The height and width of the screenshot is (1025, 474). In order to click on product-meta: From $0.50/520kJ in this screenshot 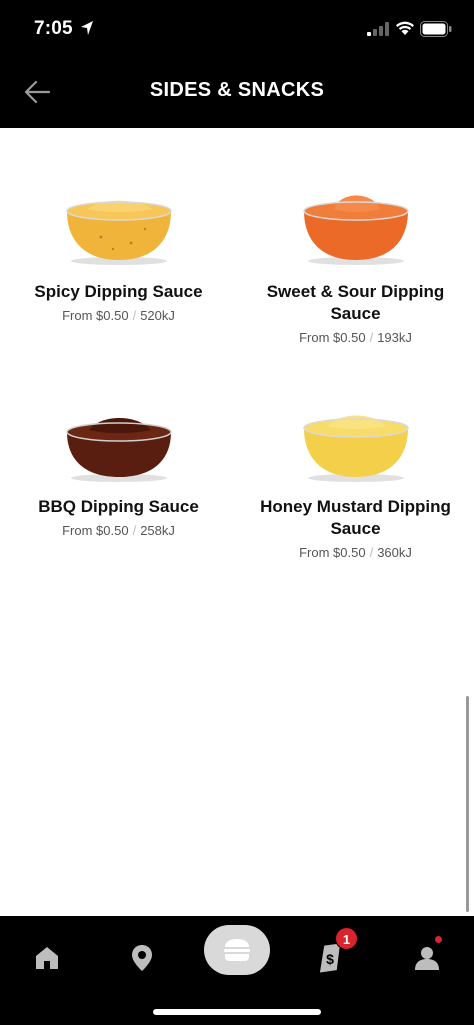, I will do `click(118, 315)`.